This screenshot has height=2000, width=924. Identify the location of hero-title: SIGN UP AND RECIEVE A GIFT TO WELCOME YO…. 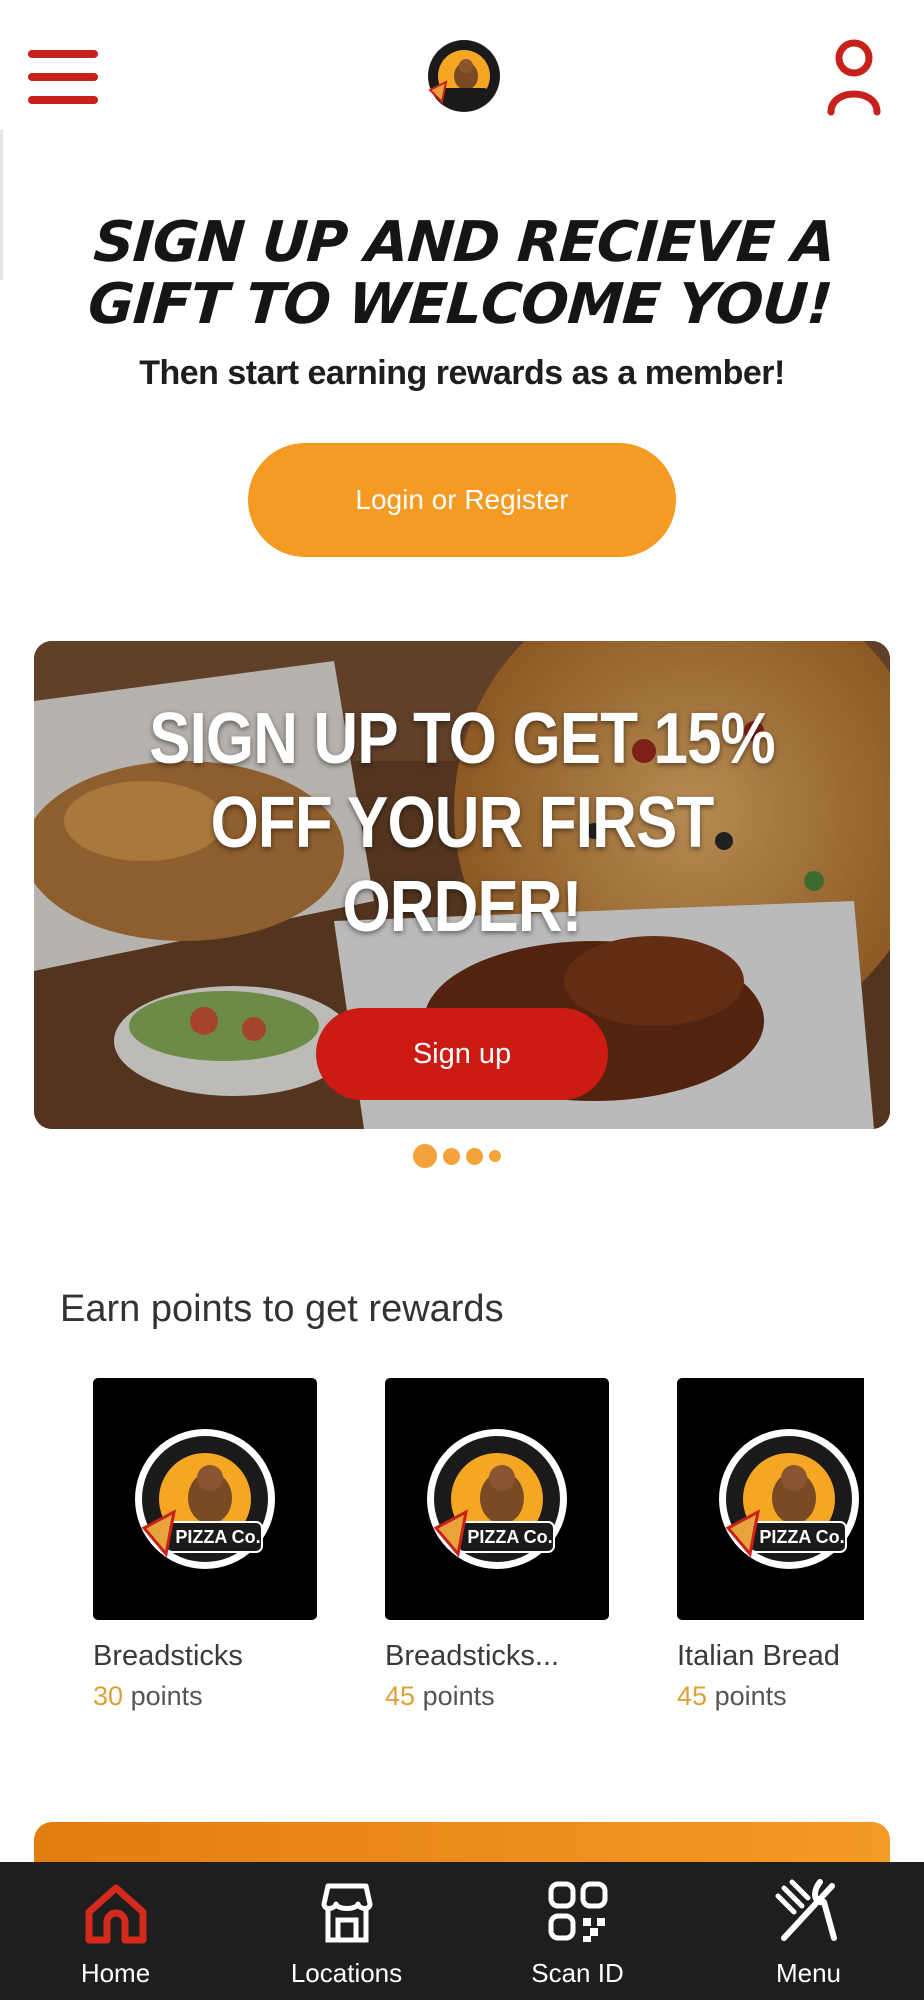
(461, 273).